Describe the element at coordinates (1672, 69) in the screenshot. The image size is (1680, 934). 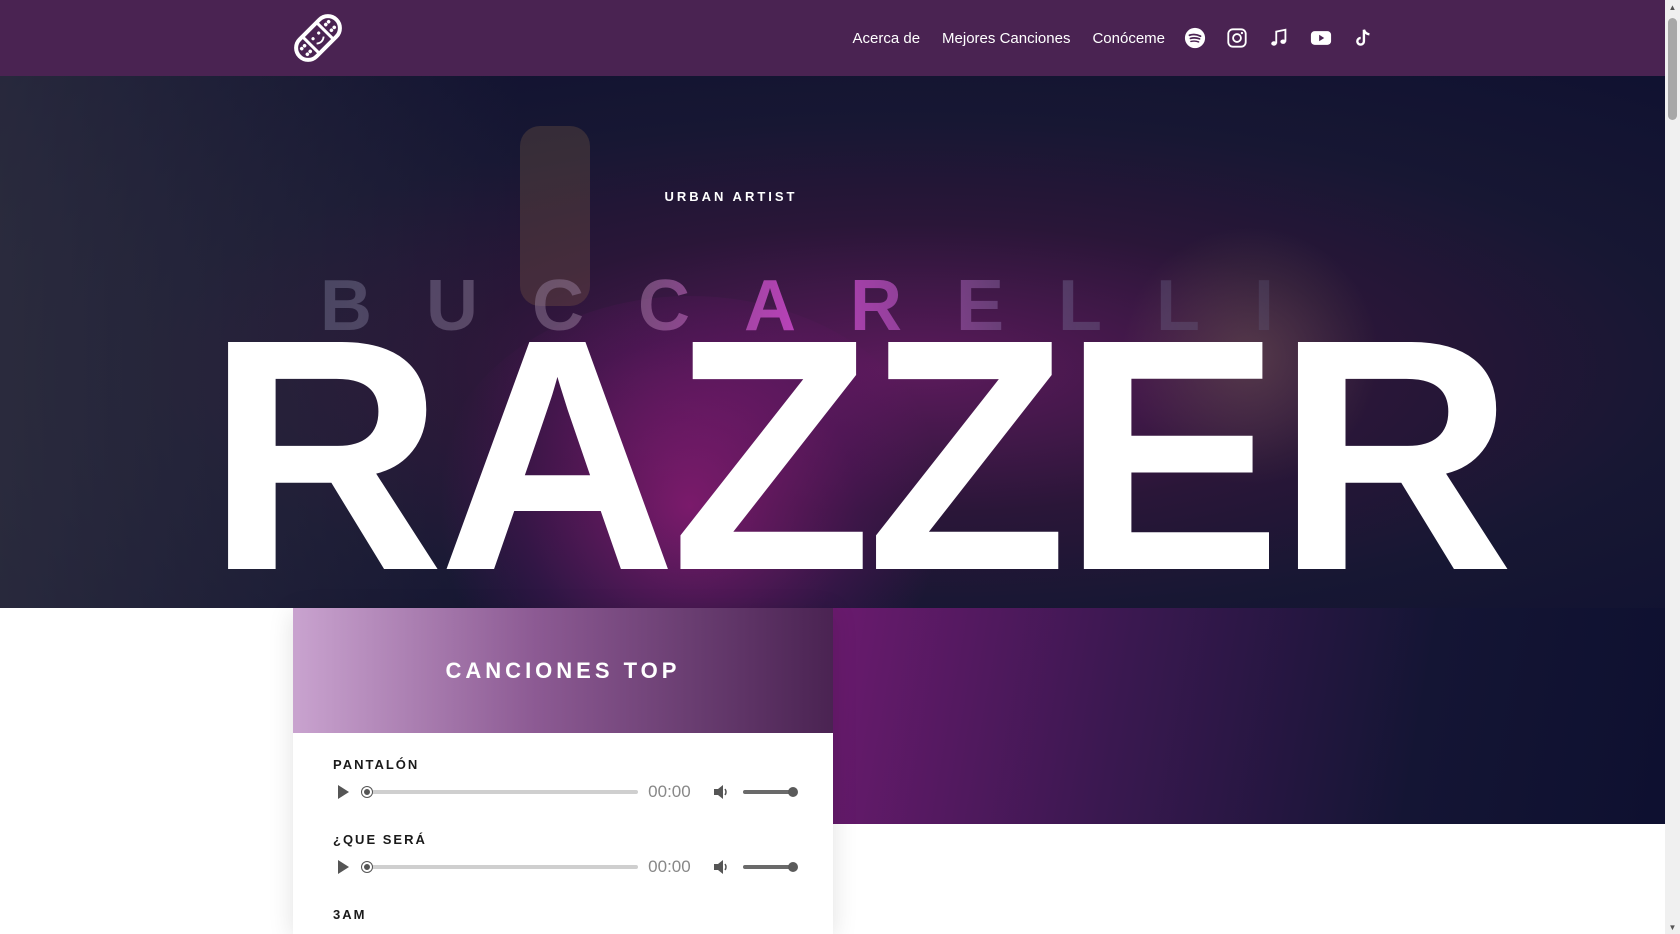
I see `scroll-thumb` at that location.